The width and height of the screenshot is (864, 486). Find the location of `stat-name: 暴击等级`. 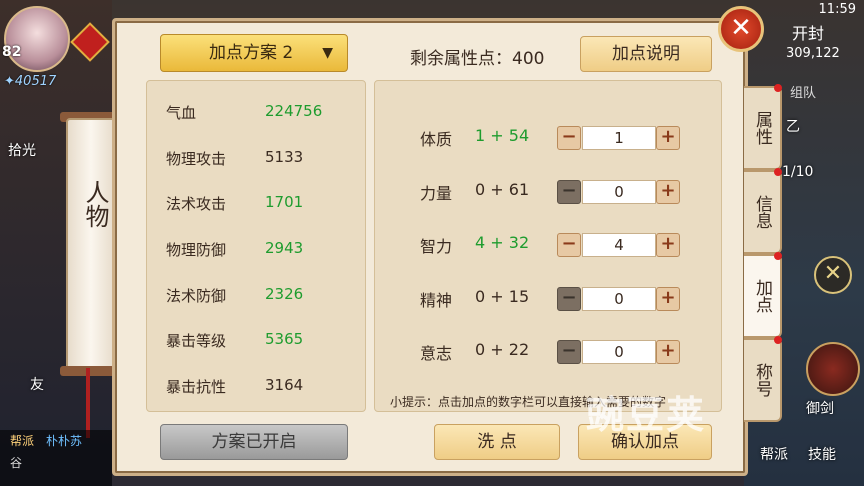

stat-name: 暴击等级 is located at coordinates (196, 341).